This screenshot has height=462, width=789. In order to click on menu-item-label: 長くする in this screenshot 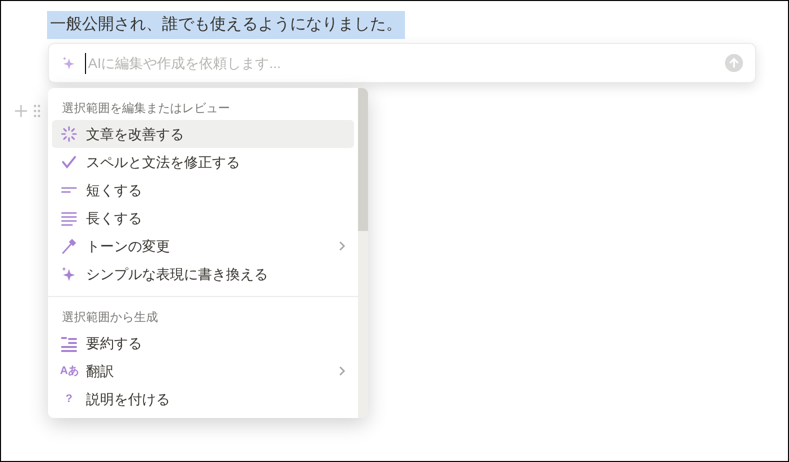, I will do `click(114, 218)`.